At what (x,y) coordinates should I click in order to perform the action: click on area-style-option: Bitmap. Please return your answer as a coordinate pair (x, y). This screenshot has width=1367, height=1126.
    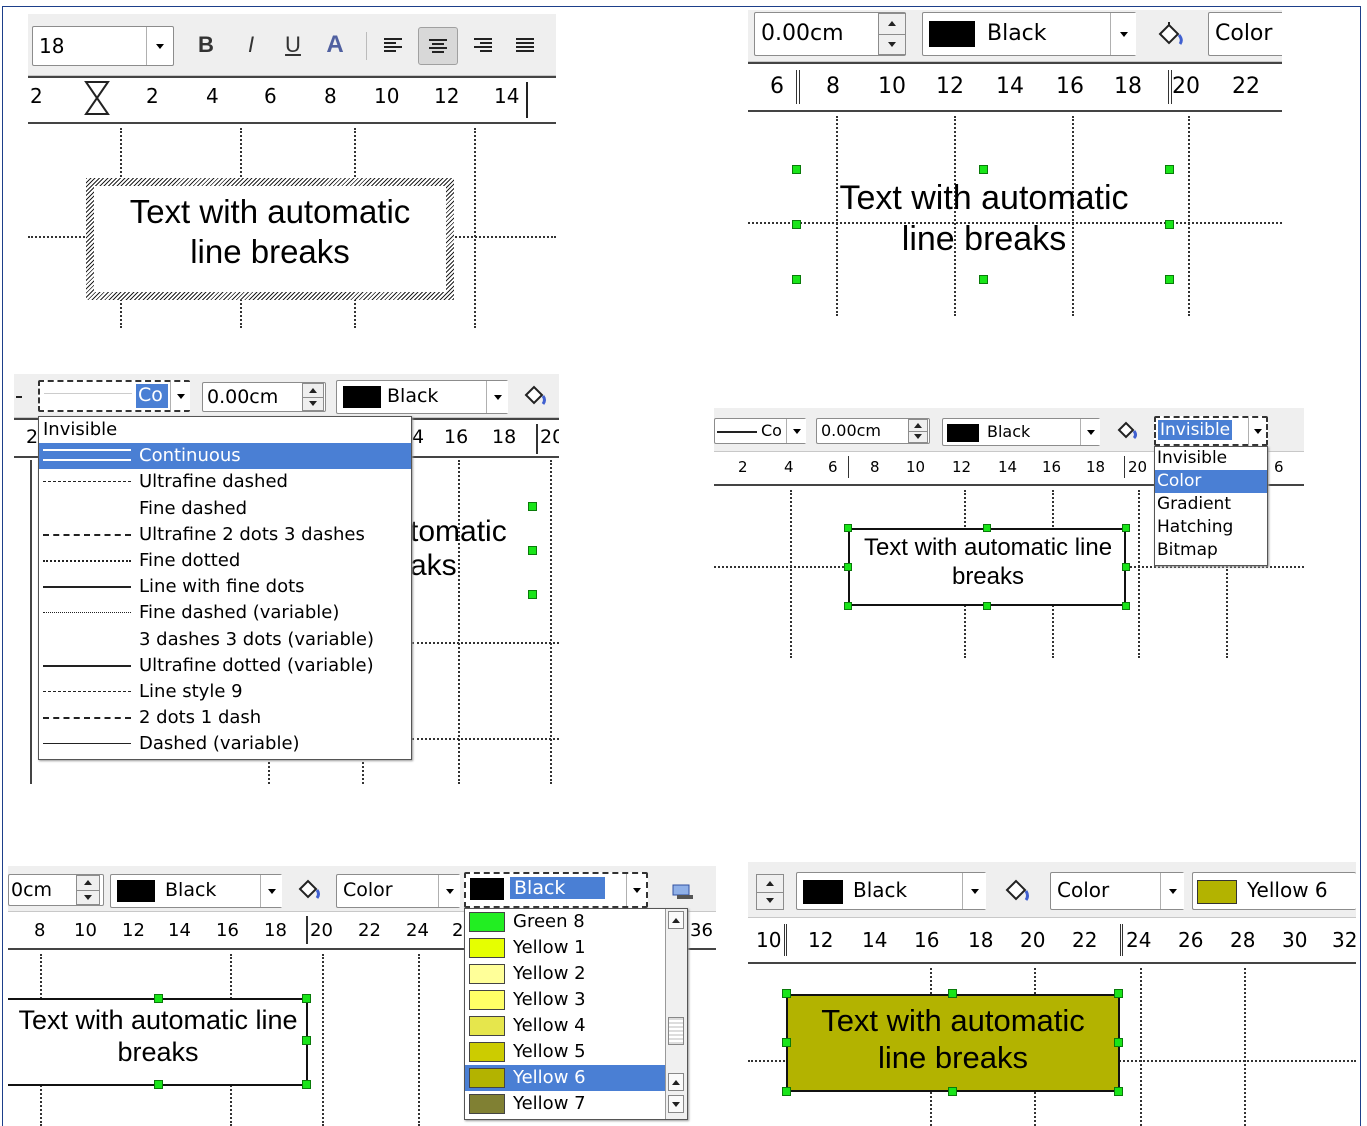
    Looking at the image, I should click on (1211, 550).